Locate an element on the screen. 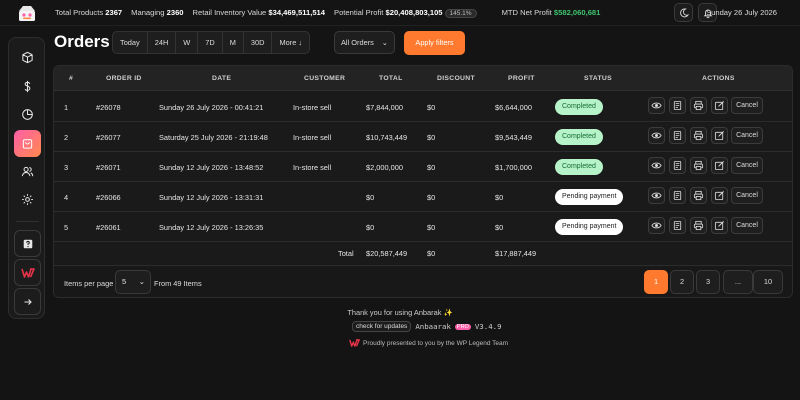  sidebar-item-products is located at coordinates (27, 57).